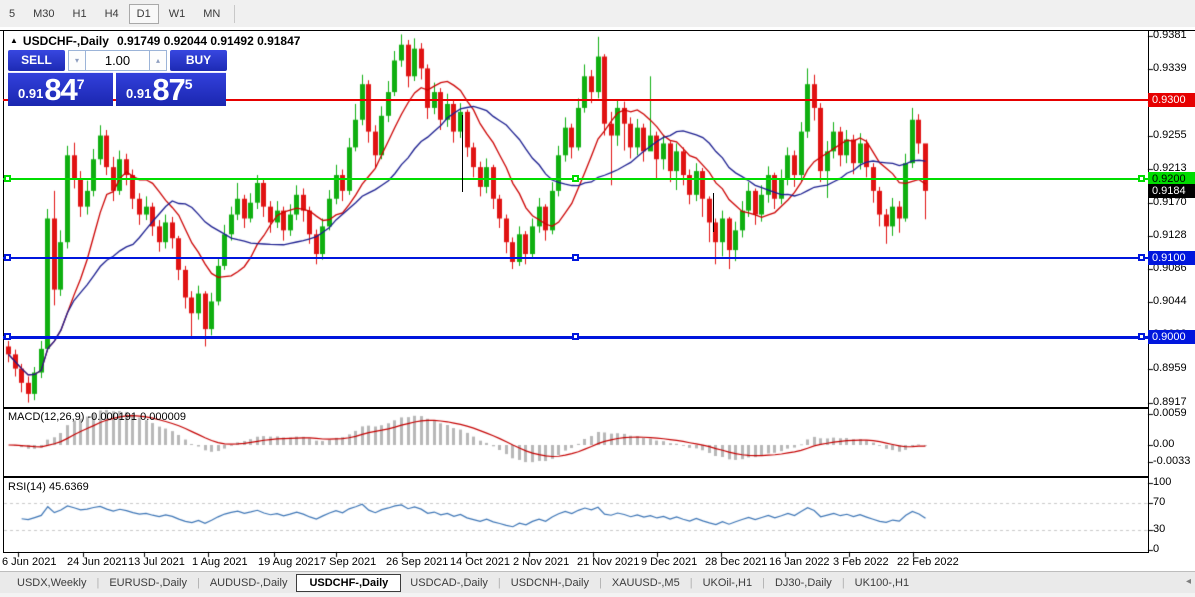  I want to click on date-label: 28 Dec 2021, so click(736, 562).